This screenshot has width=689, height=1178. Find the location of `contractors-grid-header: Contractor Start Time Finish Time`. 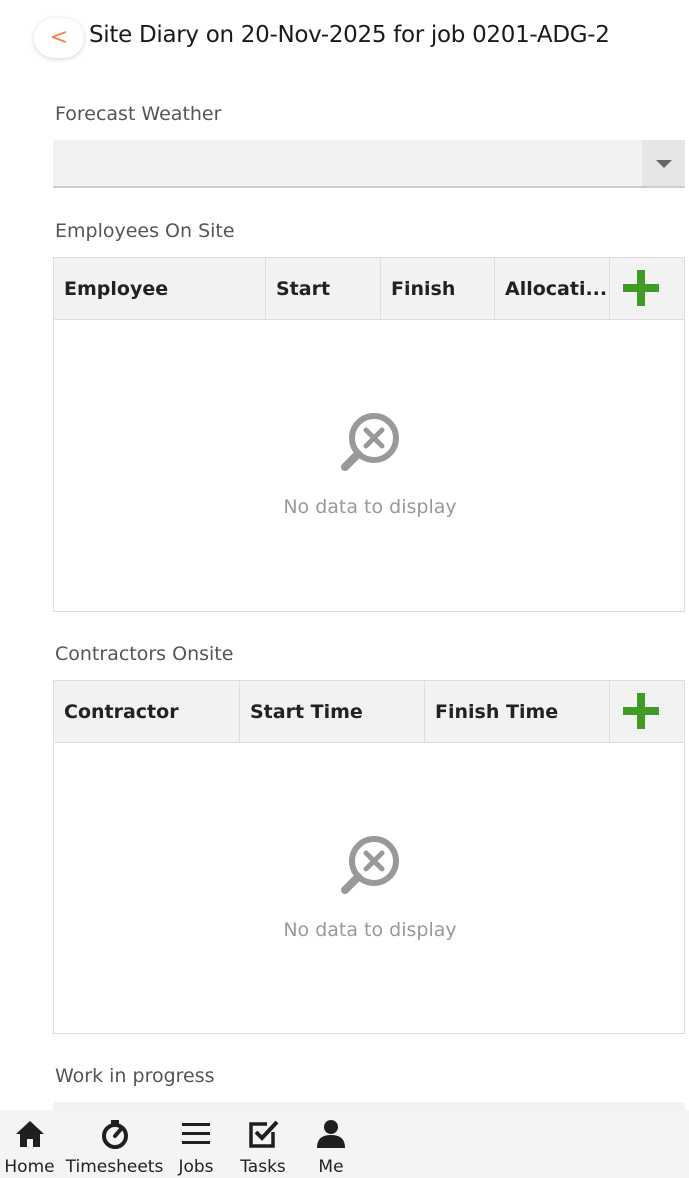

contractors-grid-header: Contractor Start Time Finish Time is located at coordinates (369, 712).